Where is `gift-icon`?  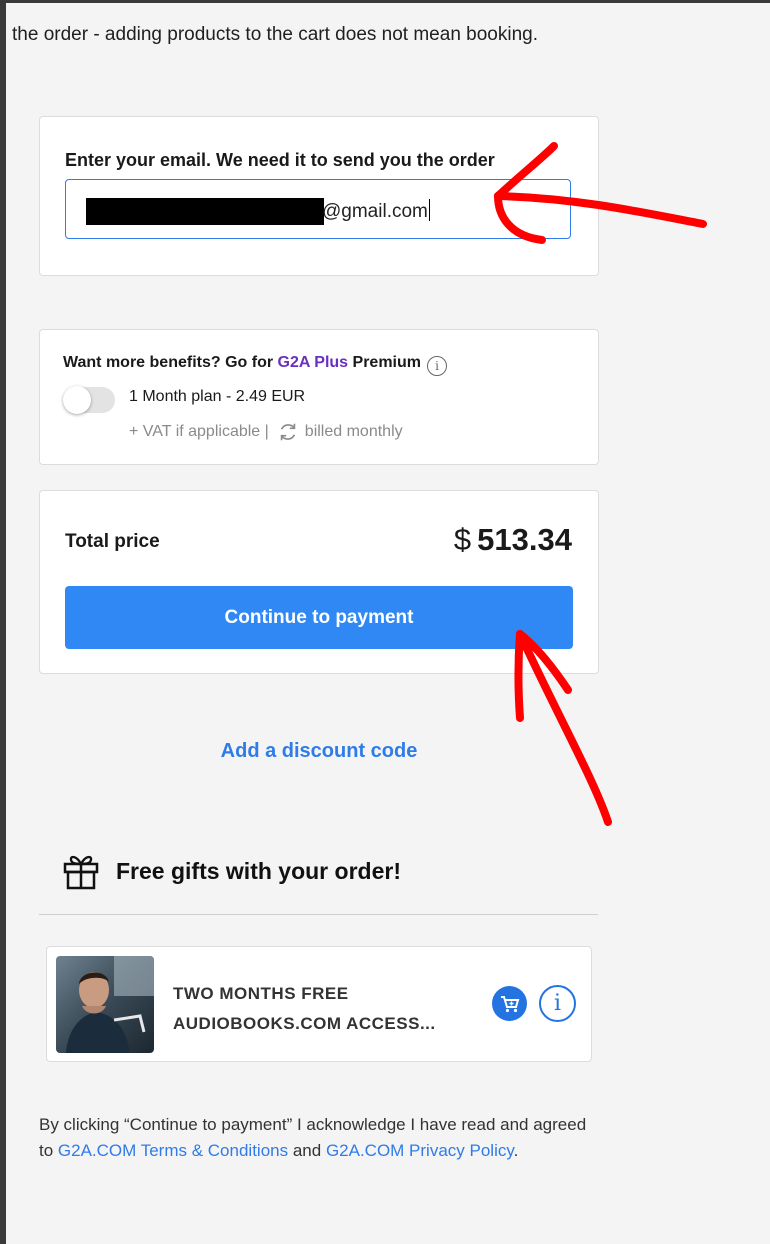
gift-icon is located at coordinates (81, 872).